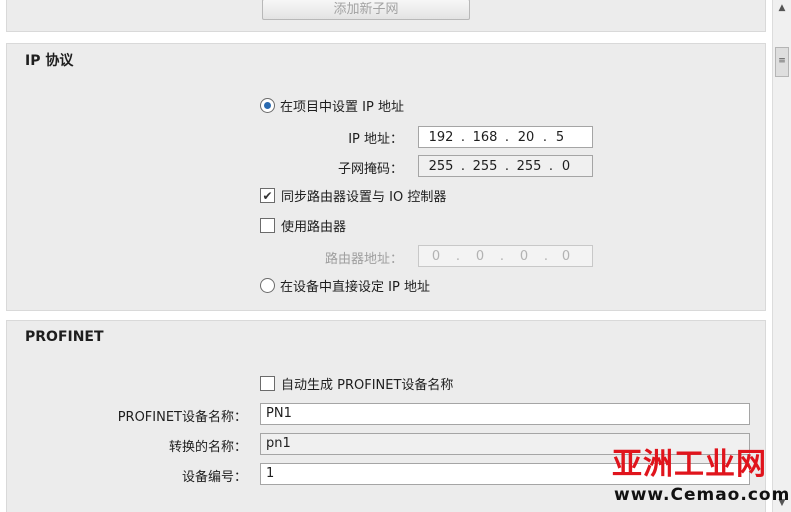 The height and width of the screenshot is (512, 791). Describe the element at coordinates (49, 61) in the screenshot. I see `ip-protocol-title: IP 协议` at that location.